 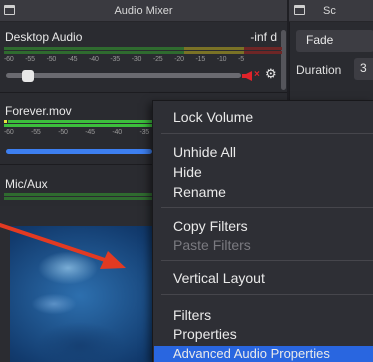 What do you see at coordinates (63, 246) in the screenshot?
I see `annotation-arrow` at bounding box center [63, 246].